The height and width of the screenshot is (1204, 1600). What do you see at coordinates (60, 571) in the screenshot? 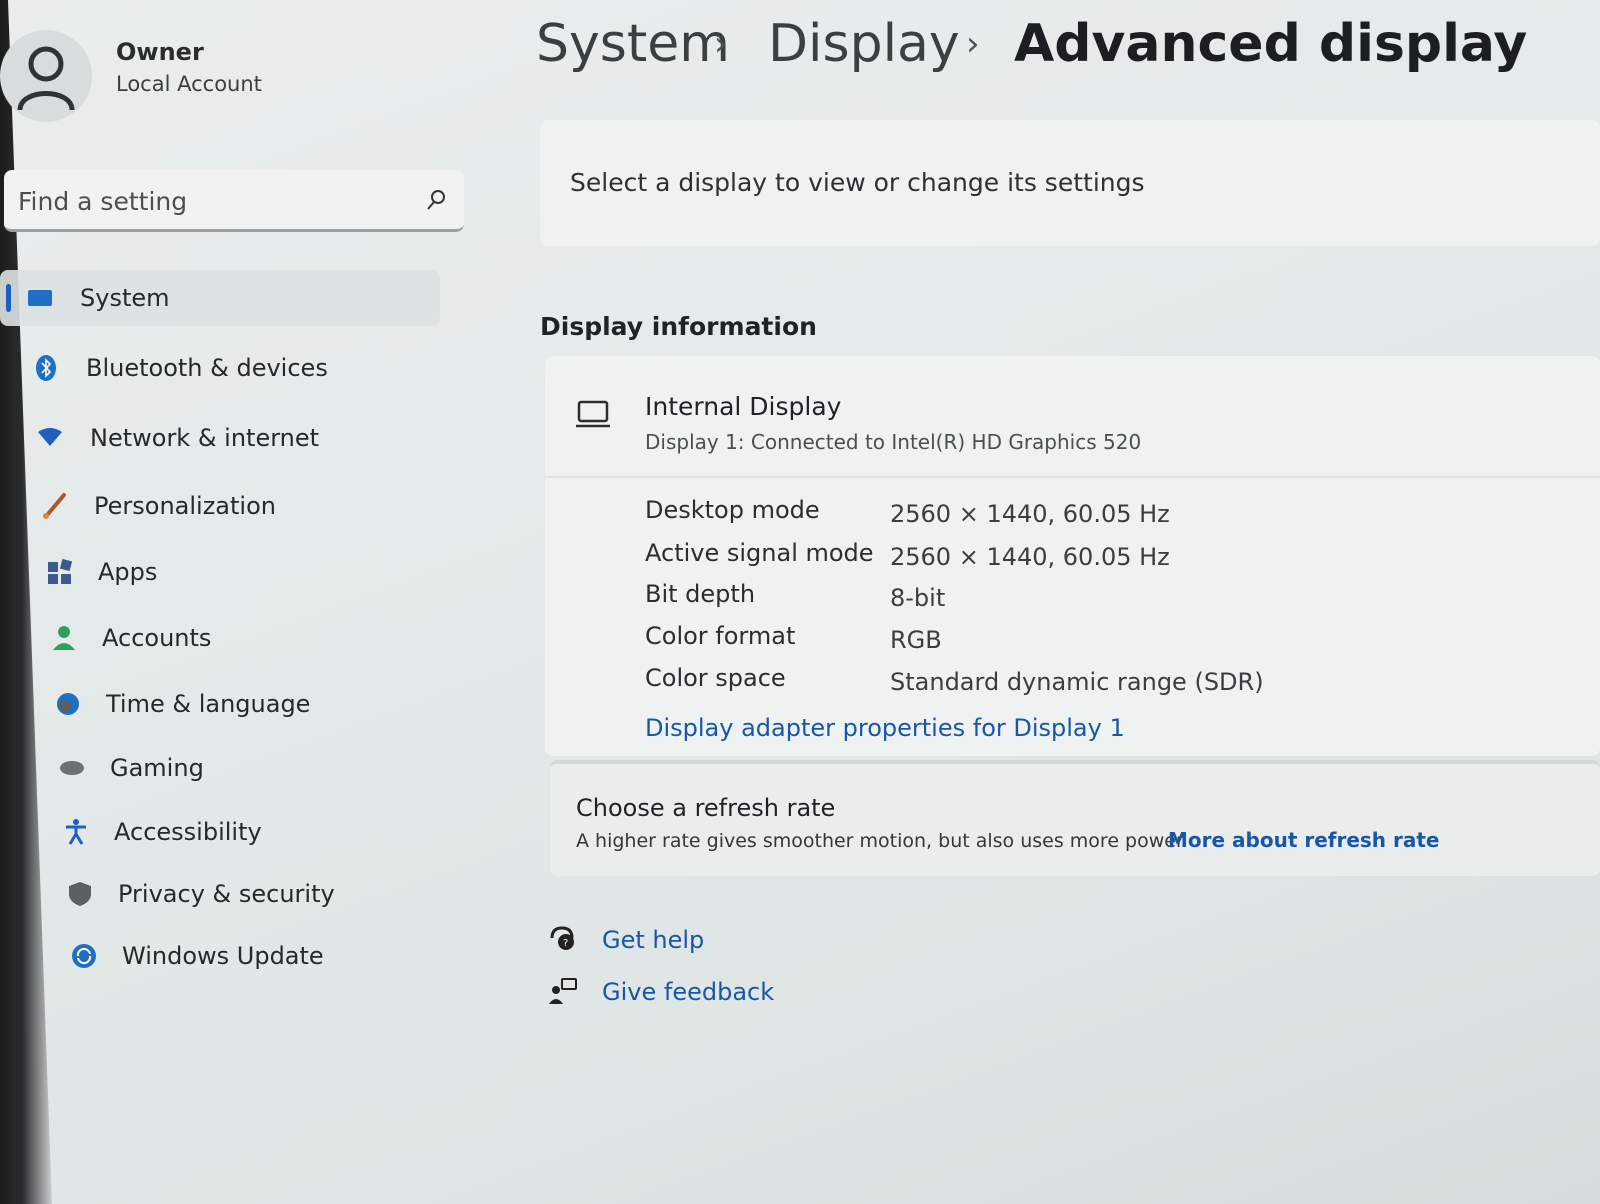
I see `apps-icon` at bounding box center [60, 571].